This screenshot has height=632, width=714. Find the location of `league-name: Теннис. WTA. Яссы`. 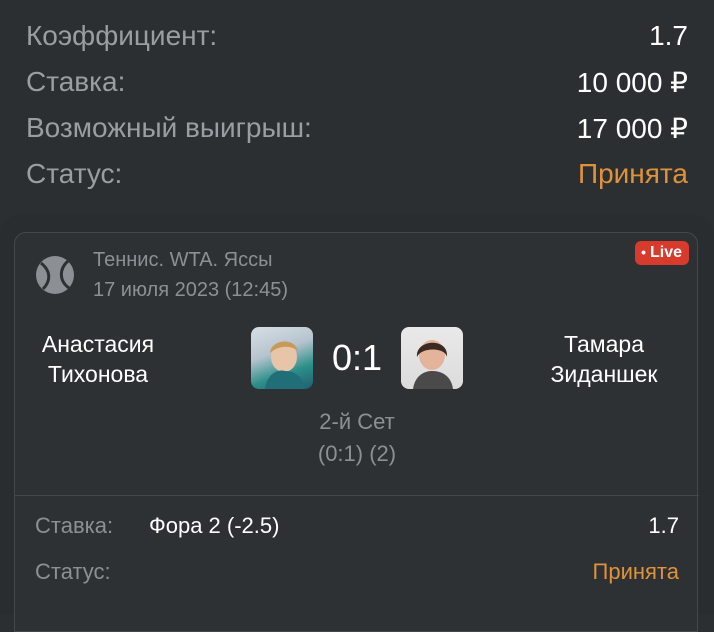

league-name: Теннис. WTA. Яссы is located at coordinates (183, 260).